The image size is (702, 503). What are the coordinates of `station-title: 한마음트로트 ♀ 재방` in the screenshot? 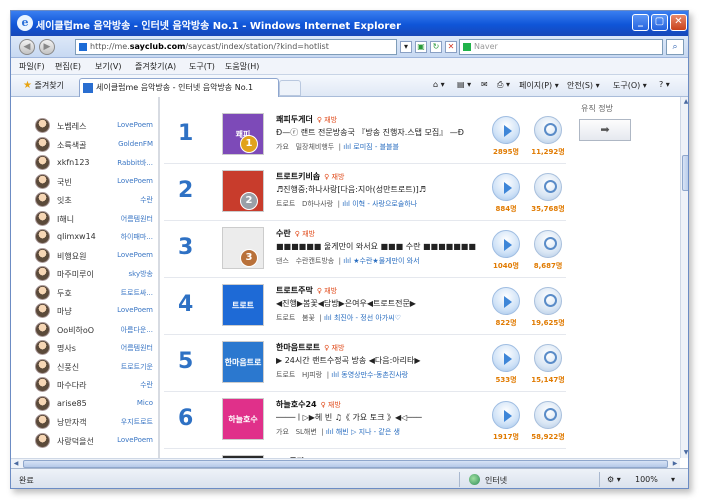 It's located at (310, 347).